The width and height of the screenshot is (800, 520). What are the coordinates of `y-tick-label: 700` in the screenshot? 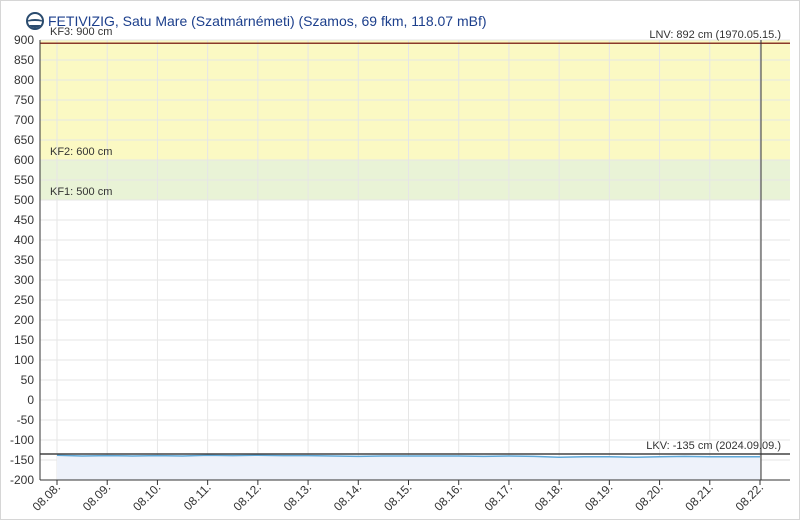 It's located at (24, 120).